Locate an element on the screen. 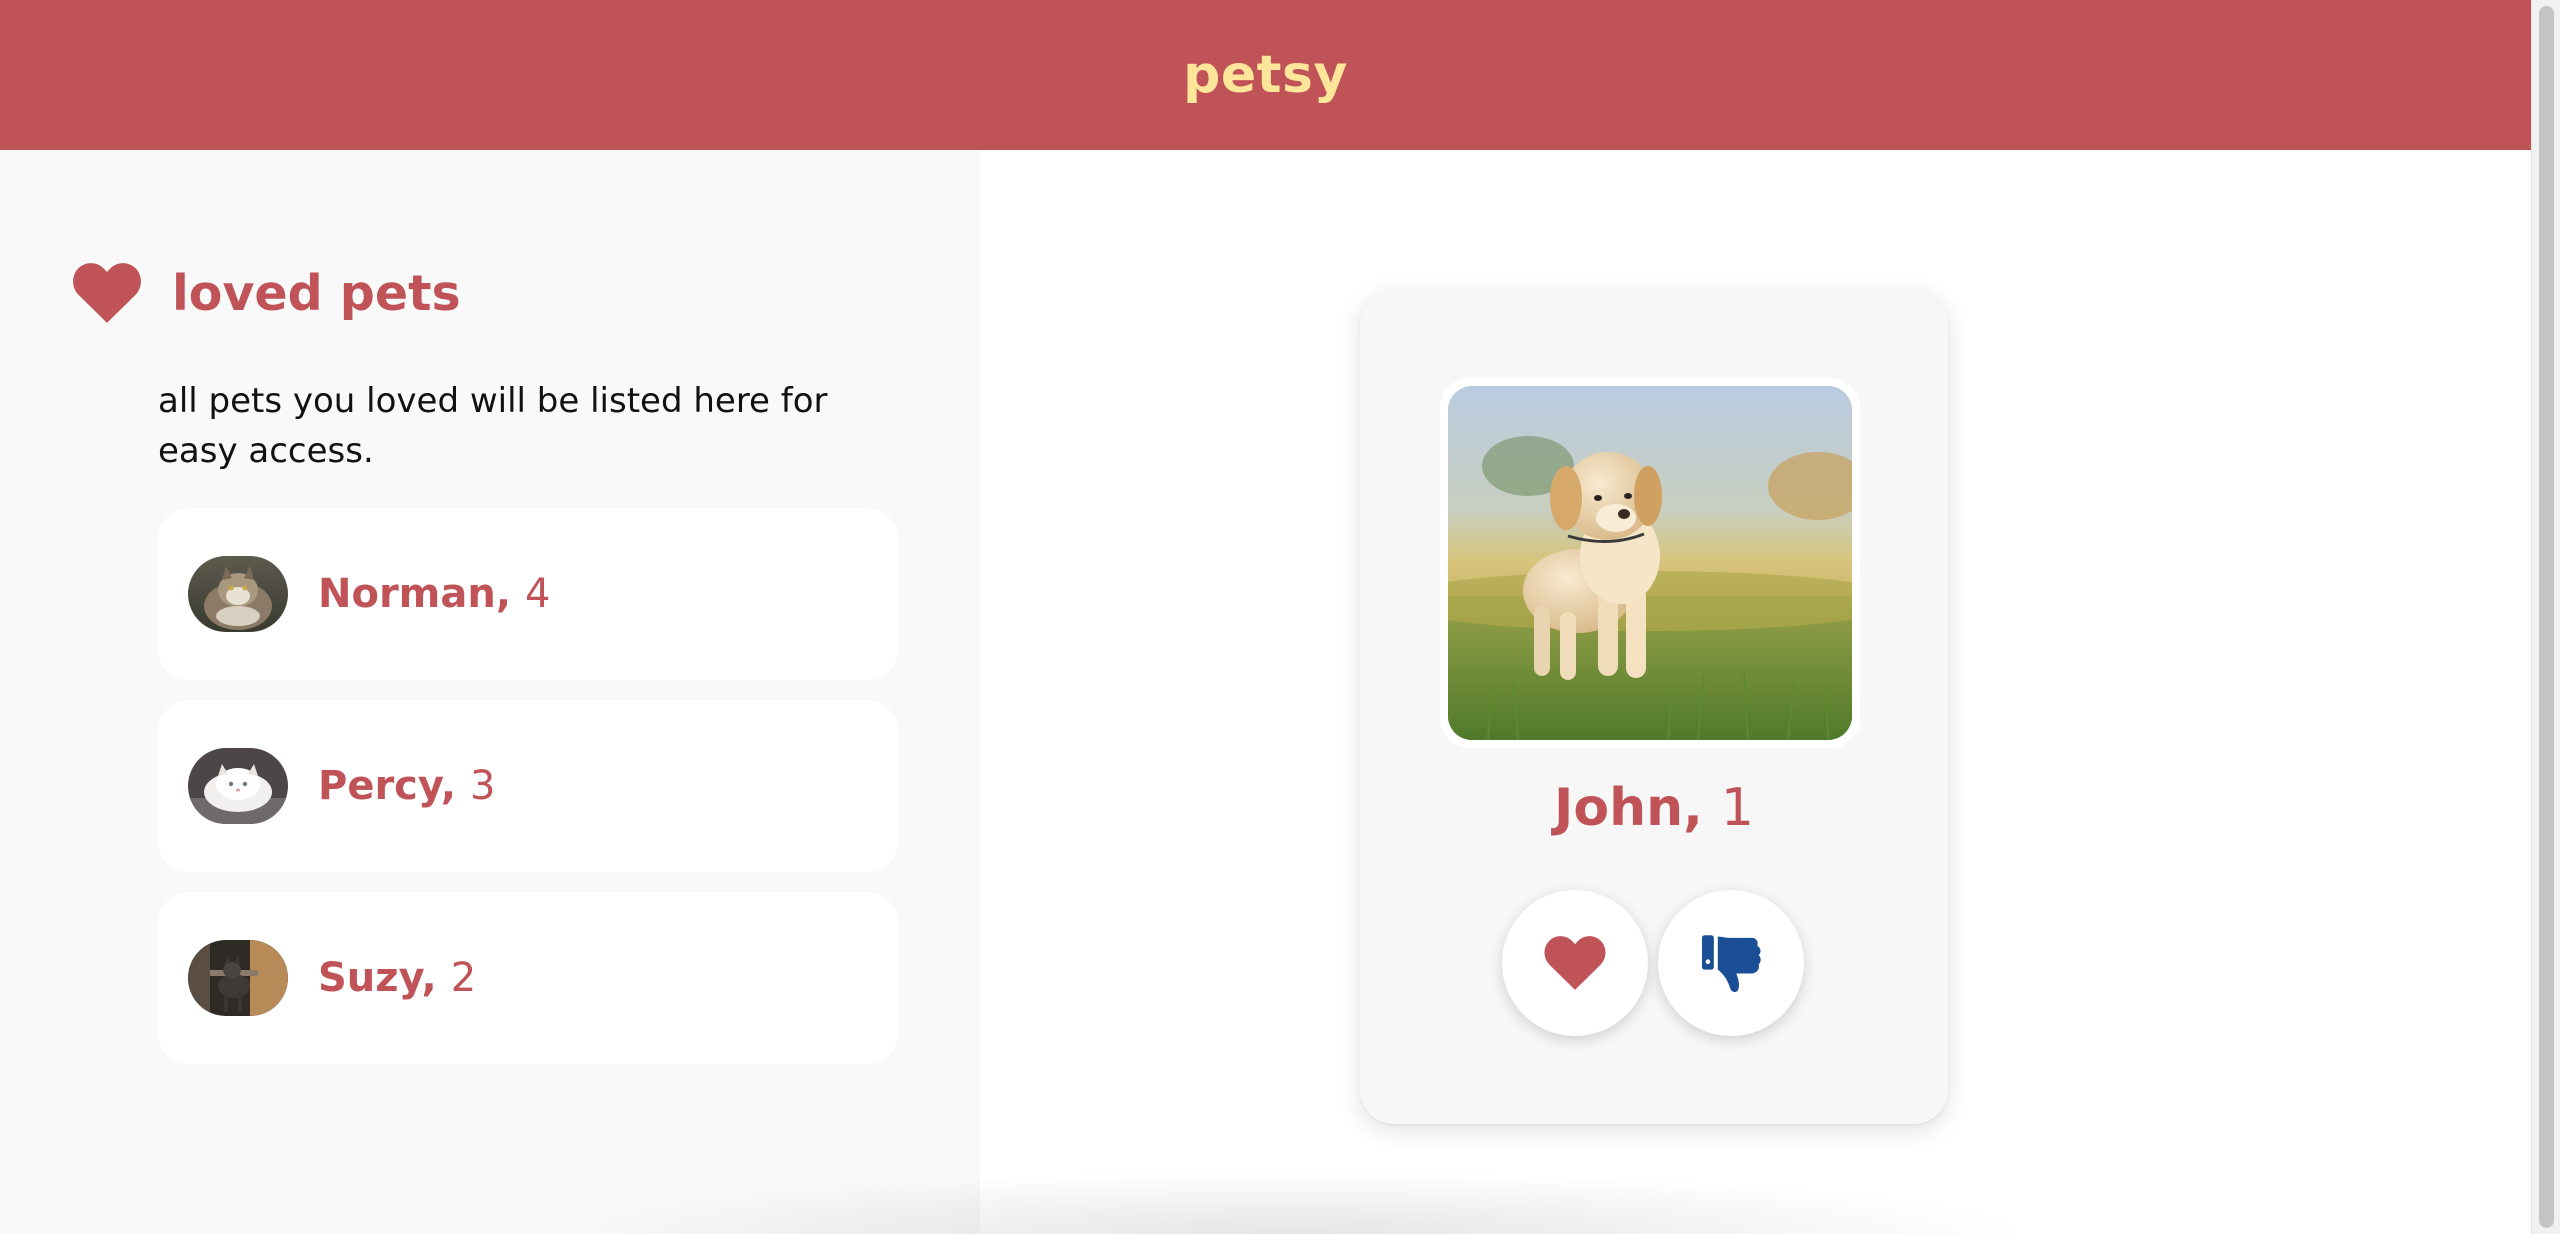 This screenshot has height=1234, width=2560. app-header: petsy is located at coordinates (1265, 75).